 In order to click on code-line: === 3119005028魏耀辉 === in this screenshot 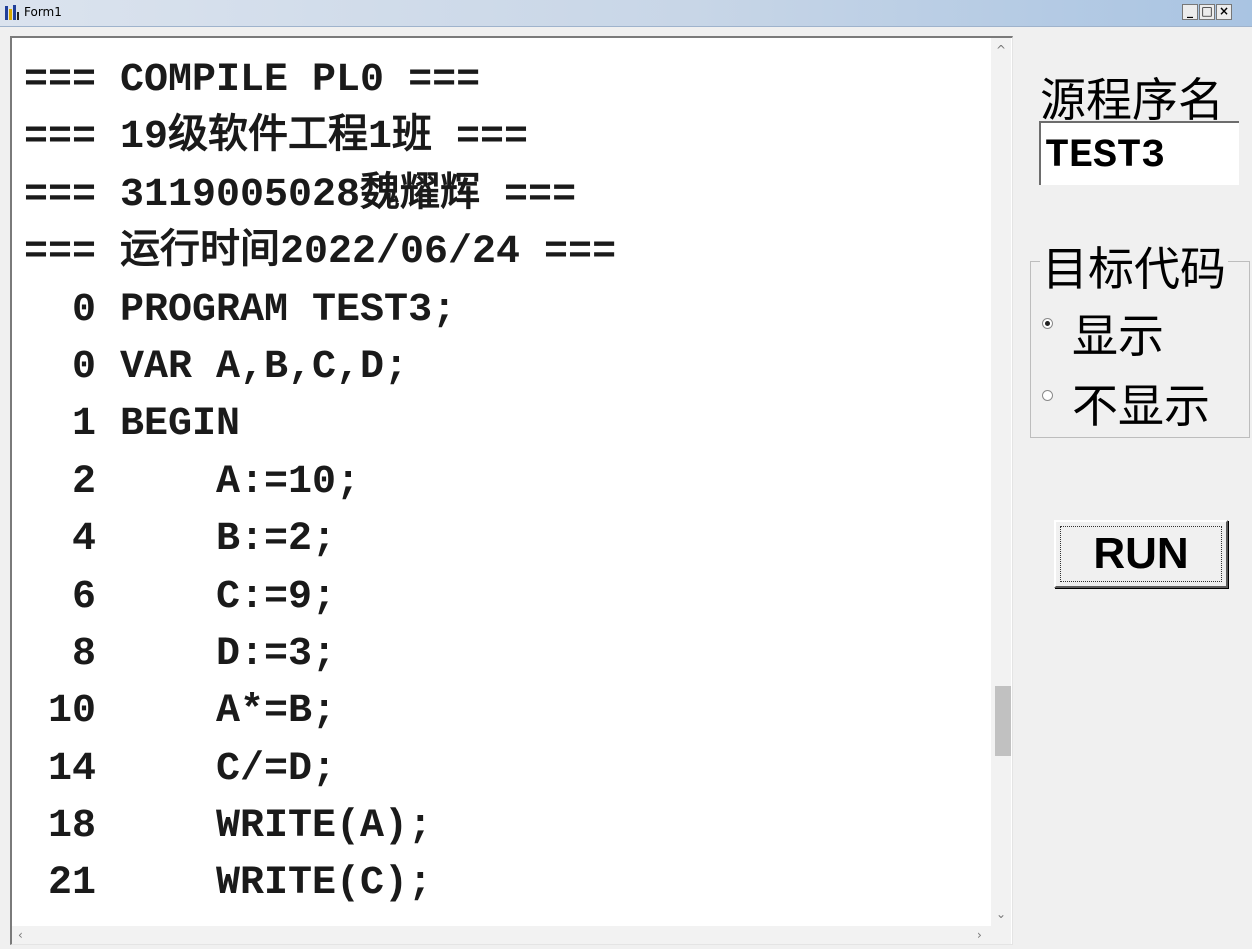, I will do `click(300, 195)`.